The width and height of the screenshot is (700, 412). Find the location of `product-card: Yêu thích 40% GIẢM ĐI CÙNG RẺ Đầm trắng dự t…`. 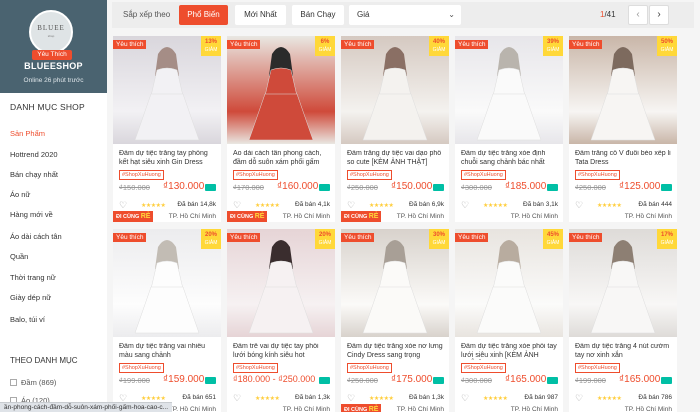

product-card: Yêu thích 40% GIẢM ĐI CÙNG RẺ Đầm trắng dự t… is located at coordinates (395, 129).